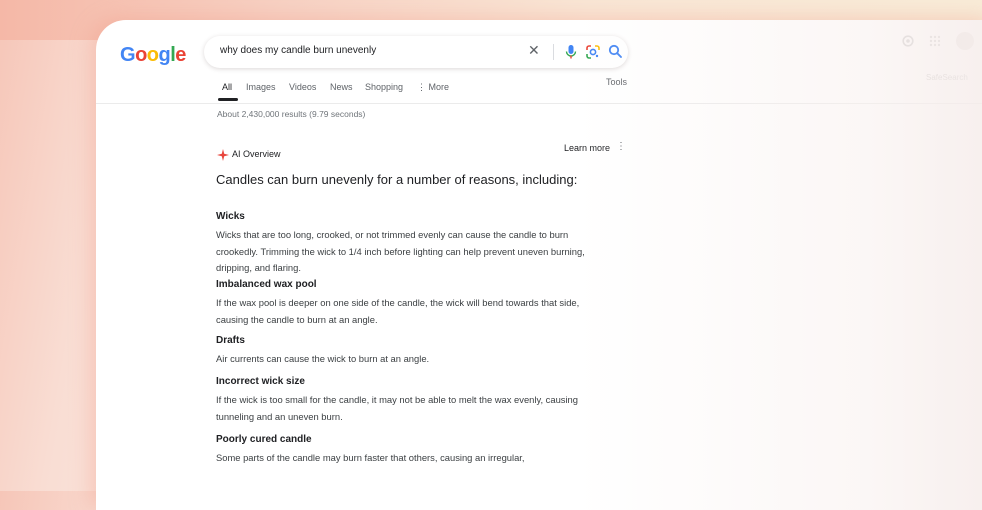 The image size is (982, 510). What do you see at coordinates (416, 52) in the screenshot?
I see `search-box: why does my candle burn unevenly ✕` at bounding box center [416, 52].